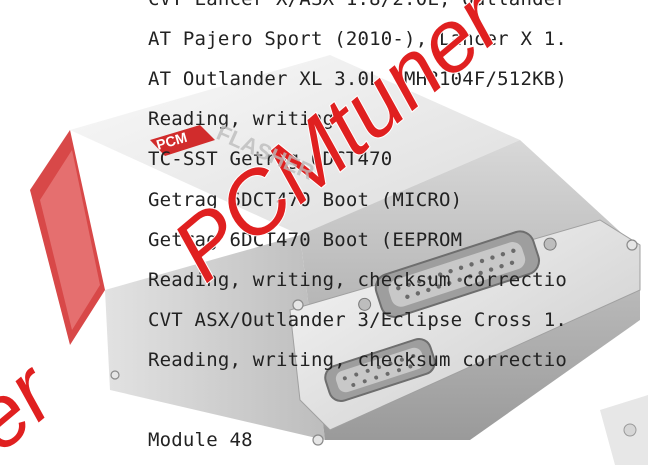 The height and width of the screenshot is (470, 648). What do you see at coordinates (358, 79) in the screenshot?
I see `list-line: AT Outlander XL 3.0L (MH8104F/512KB)` at bounding box center [358, 79].